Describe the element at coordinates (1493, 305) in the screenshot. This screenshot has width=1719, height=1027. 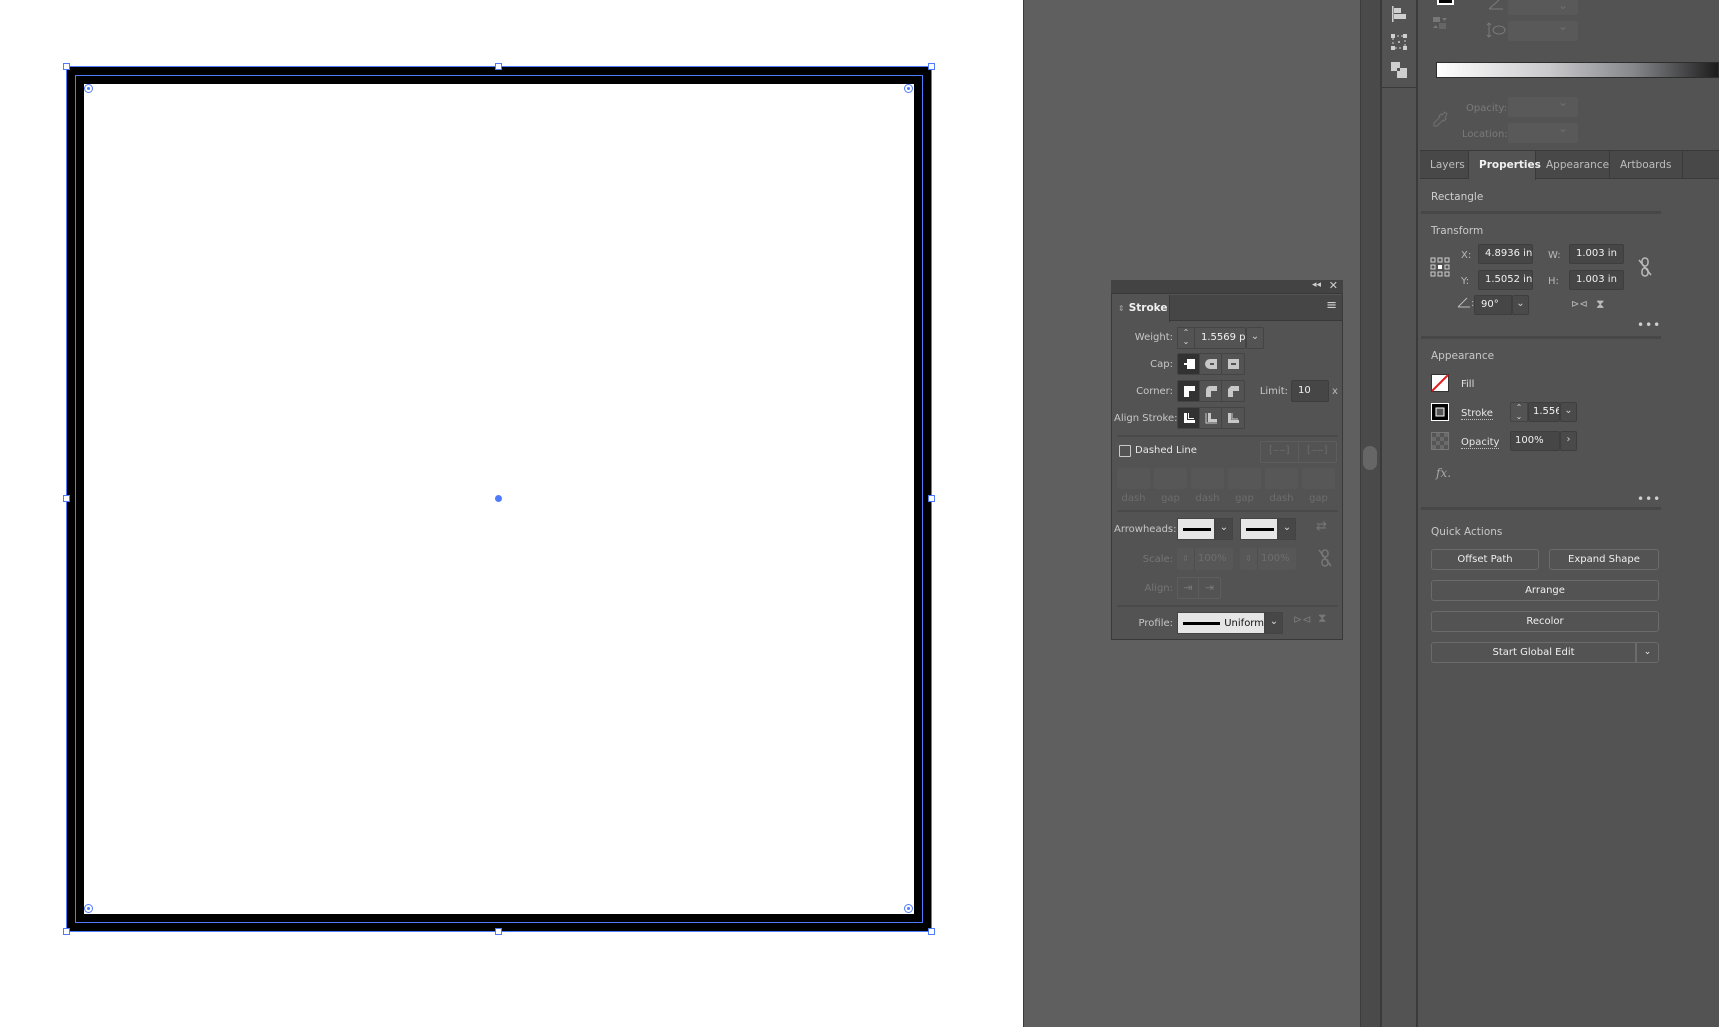
I see `rotate-input: 90°` at that location.